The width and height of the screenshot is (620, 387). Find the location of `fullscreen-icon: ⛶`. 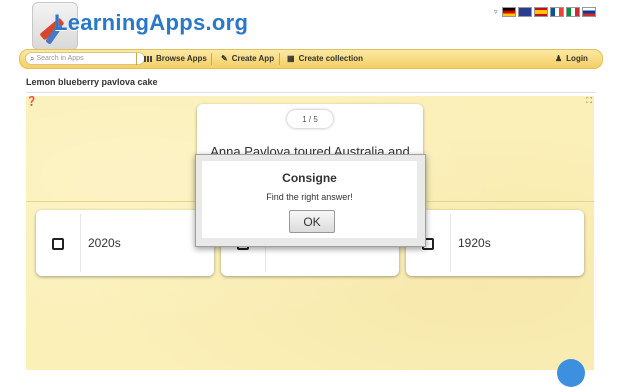

fullscreen-icon: ⛶ is located at coordinates (589, 101).